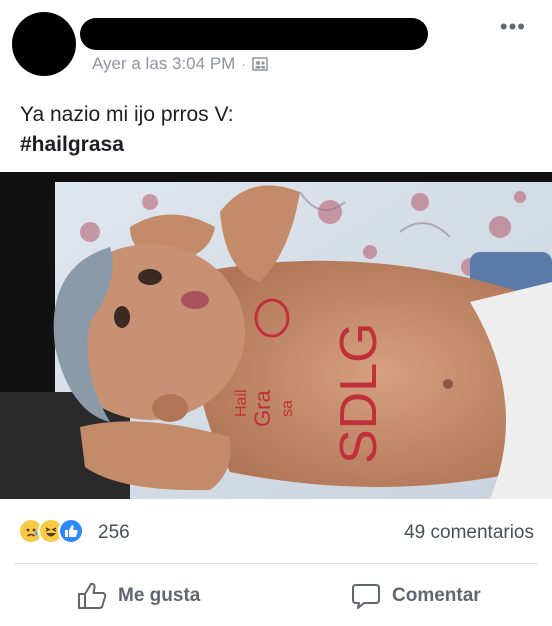 The image size is (552, 626). What do you see at coordinates (469, 533) in the screenshot?
I see `comments-count-link: 49 comentarios` at bounding box center [469, 533].